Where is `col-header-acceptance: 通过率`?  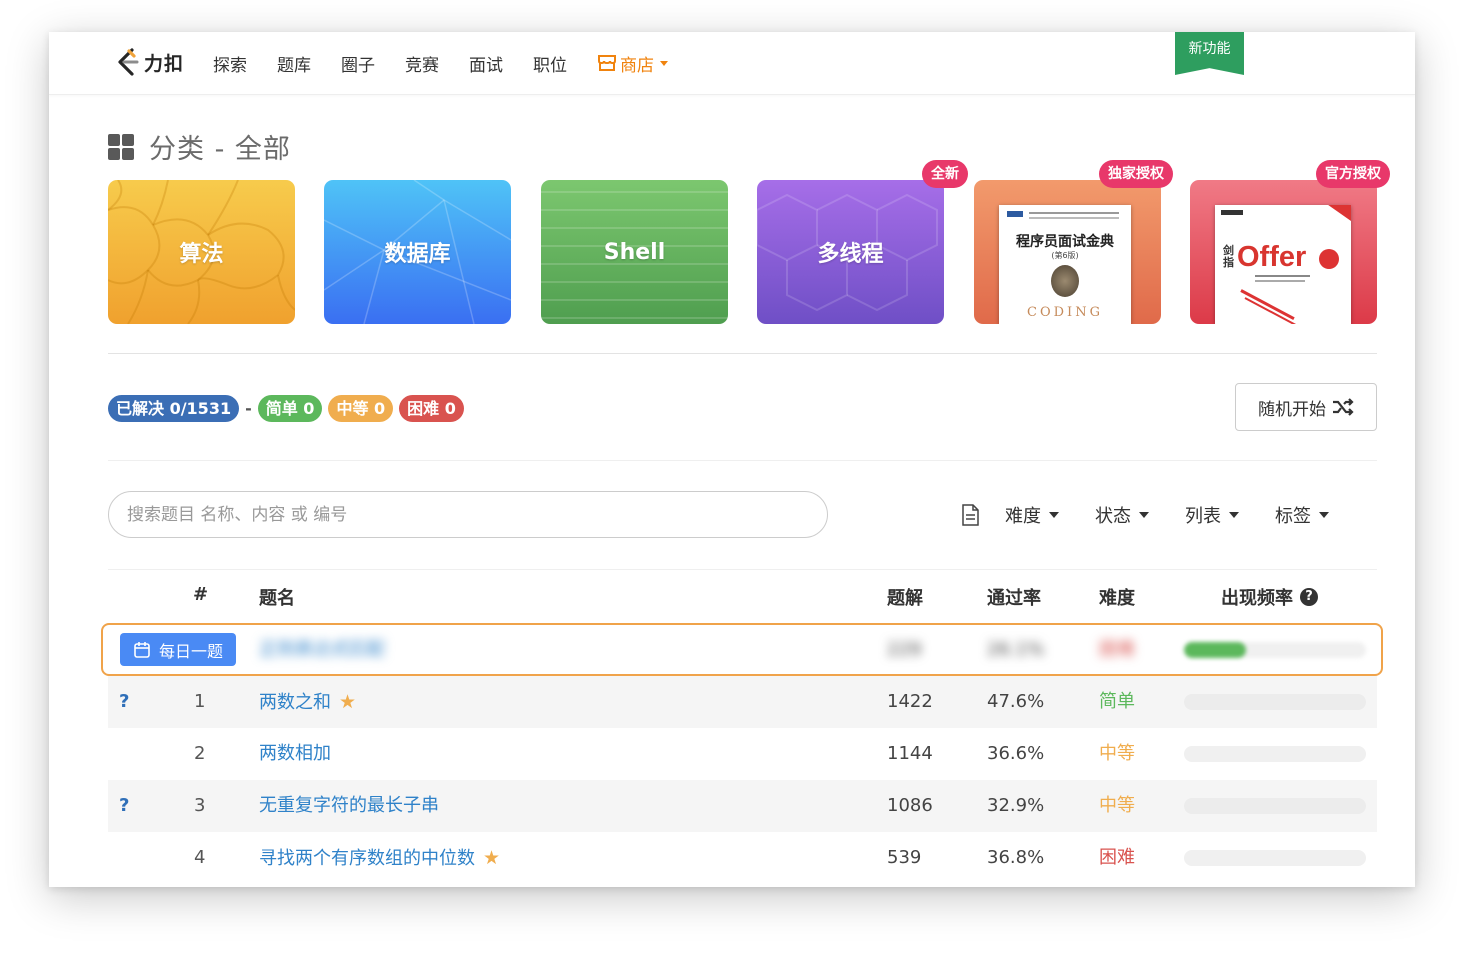 col-header-acceptance: 通过率 is located at coordinates (1014, 597).